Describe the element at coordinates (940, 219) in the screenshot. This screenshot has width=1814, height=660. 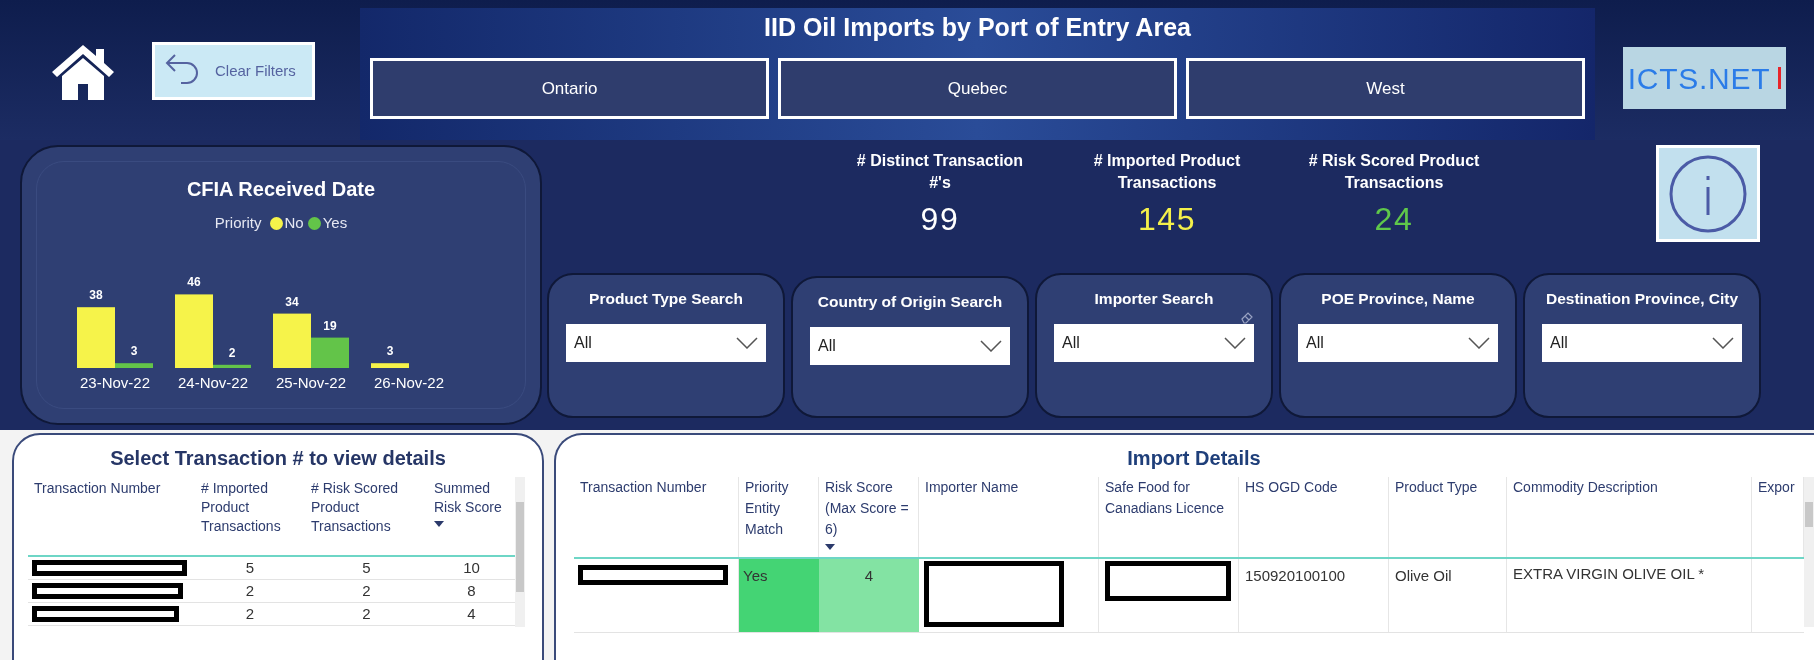
I see `kpi-value: 99` at that location.